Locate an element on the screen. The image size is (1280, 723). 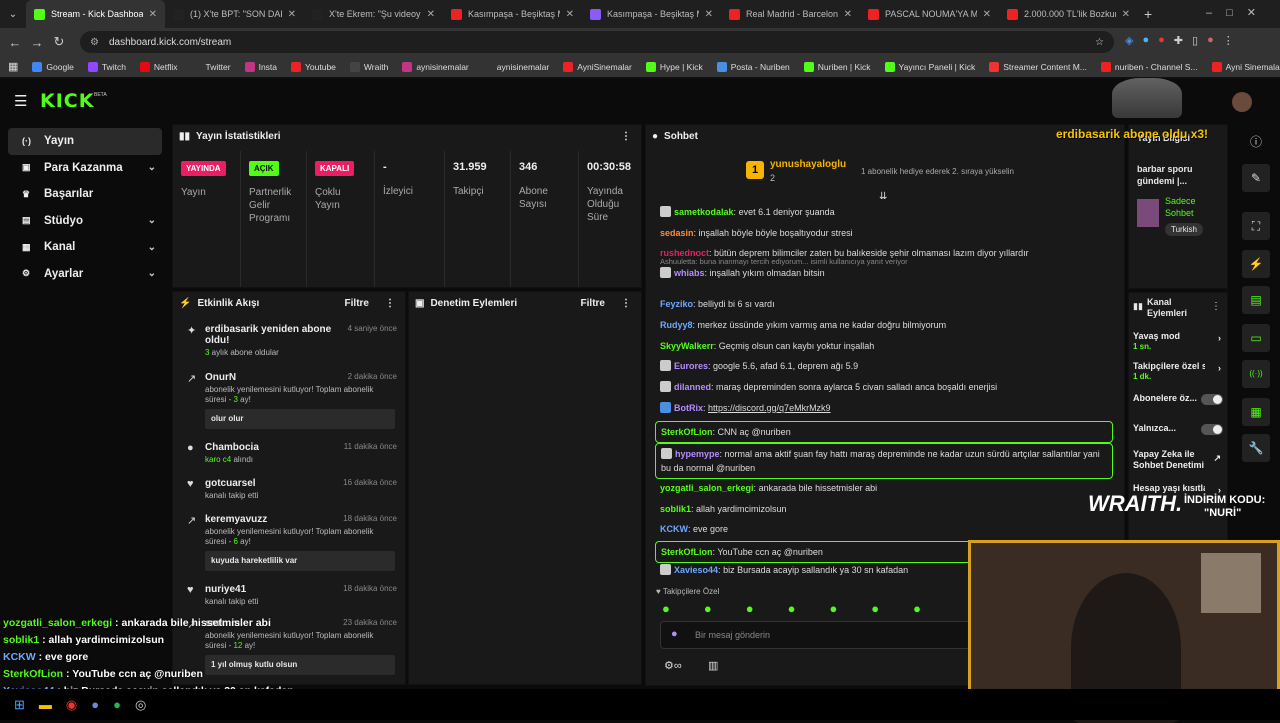
chat-username: yozgatli_salon_erkegi is located at coordinates (707, 488).